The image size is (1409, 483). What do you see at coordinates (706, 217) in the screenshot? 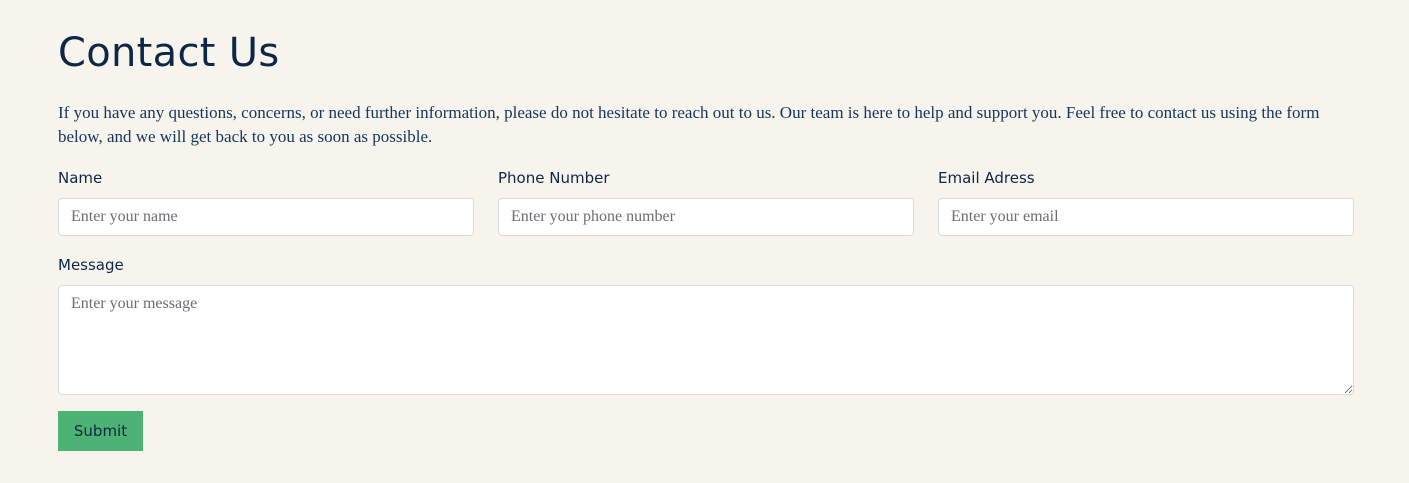
I see `phone-input` at bounding box center [706, 217].